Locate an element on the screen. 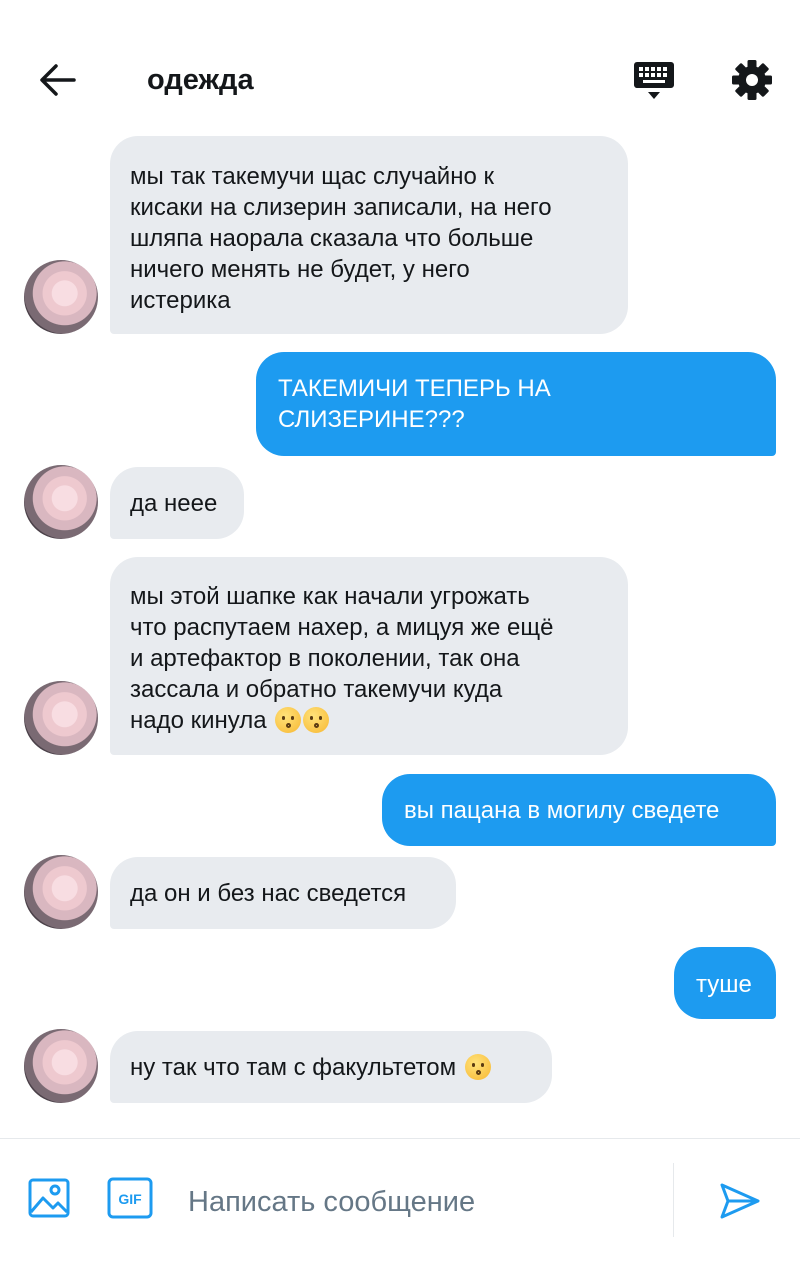  message-bubble-incoming: да неее is located at coordinates (177, 503).